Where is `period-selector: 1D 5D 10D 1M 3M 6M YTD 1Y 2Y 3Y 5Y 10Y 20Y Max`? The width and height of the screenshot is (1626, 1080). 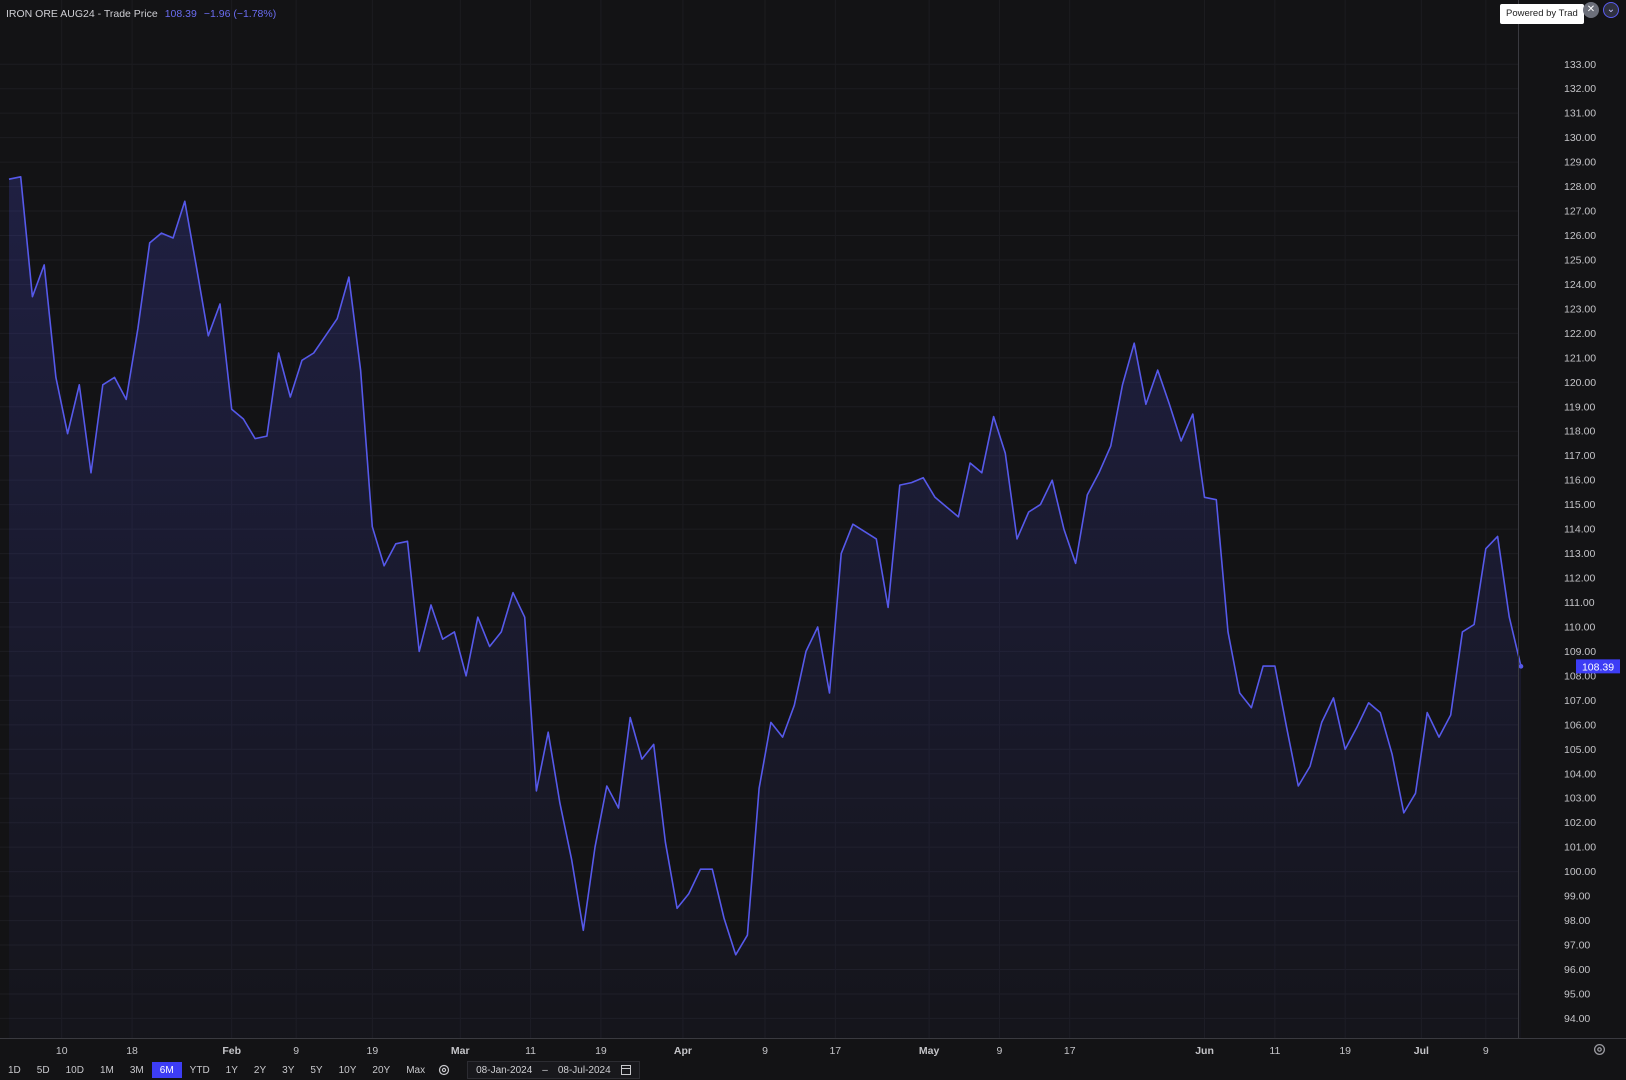
period-selector: 1D 5D 10D 1M 3M 6M YTD 1Y 2Y 3Y 5Y 10Y 20Y Max is located at coordinates (216, 1070).